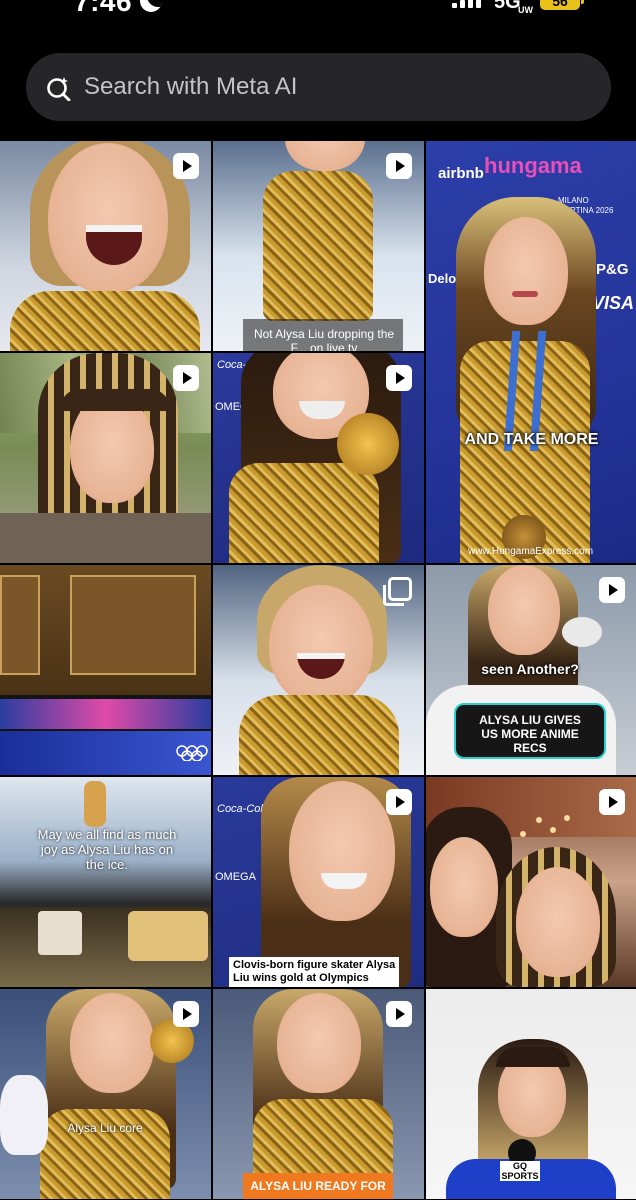  What do you see at coordinates (530, 731) in the screenshot?
I see `tile-caption-badge: ALYSA LIU GIVES US MORE ANIME RECS` at bounding box center [530, 731].